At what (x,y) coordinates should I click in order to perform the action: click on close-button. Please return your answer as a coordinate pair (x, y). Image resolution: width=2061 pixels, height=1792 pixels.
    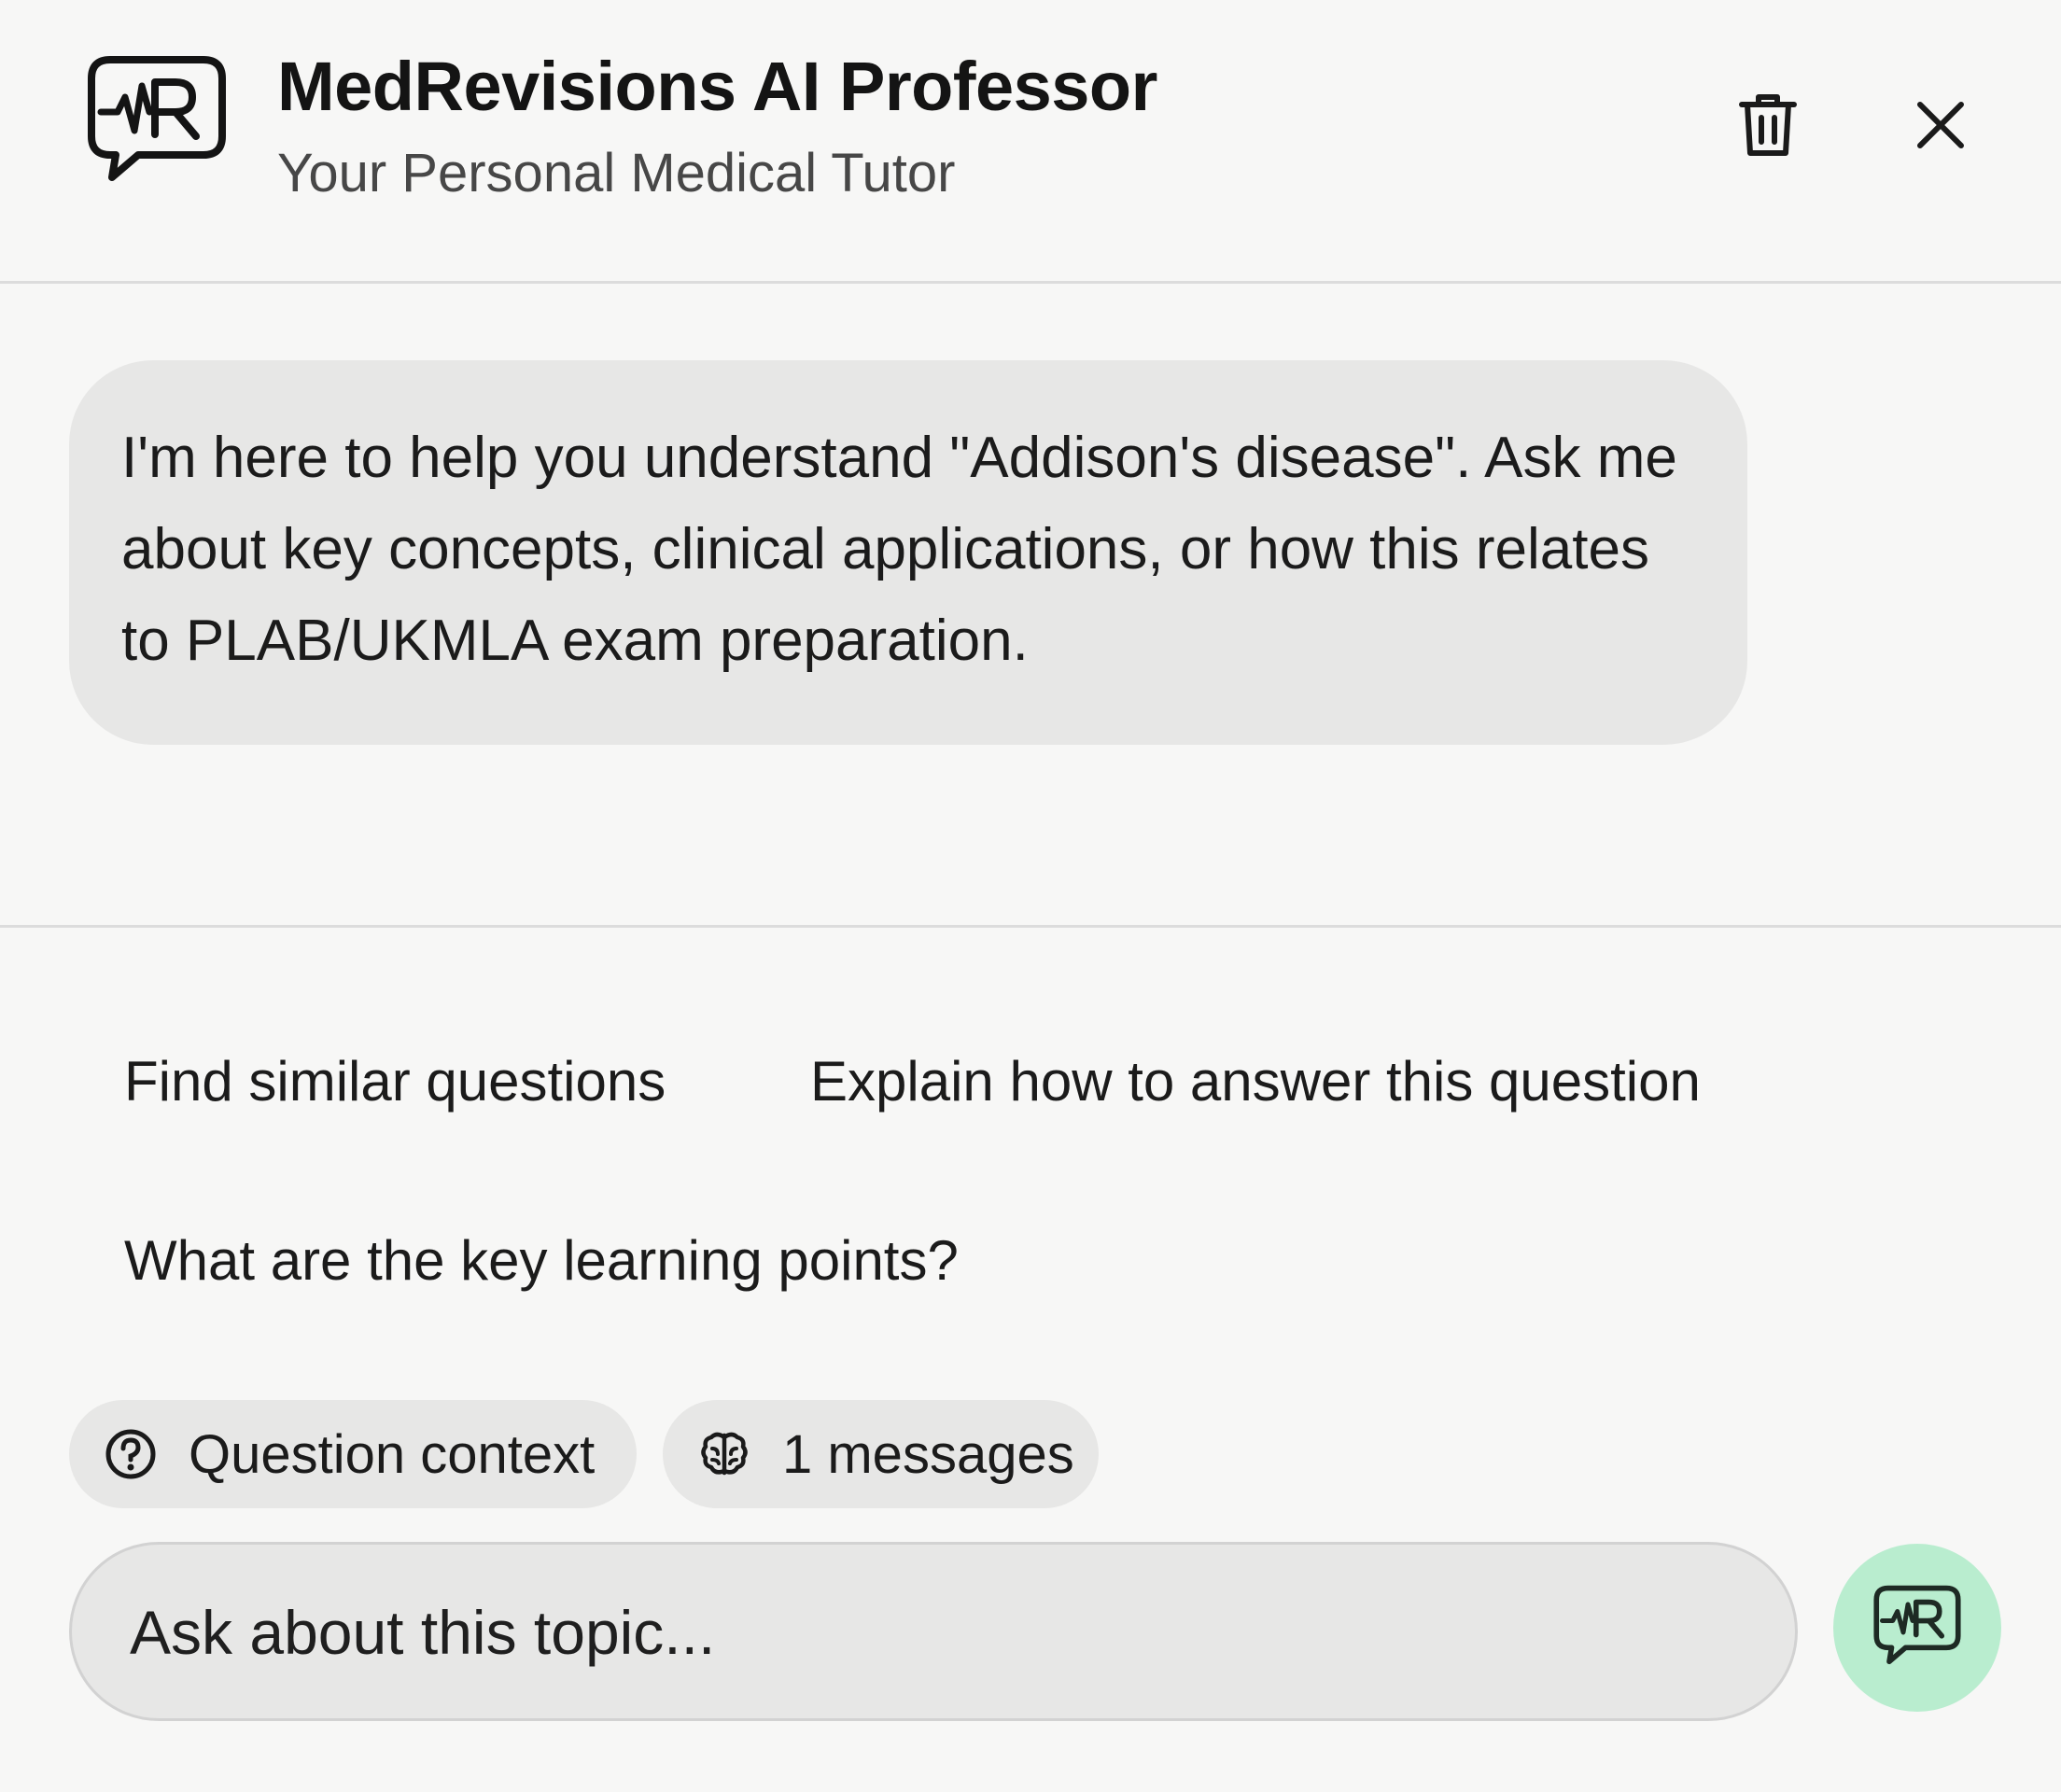
    Looking at the image, I should click on (1940, 125).